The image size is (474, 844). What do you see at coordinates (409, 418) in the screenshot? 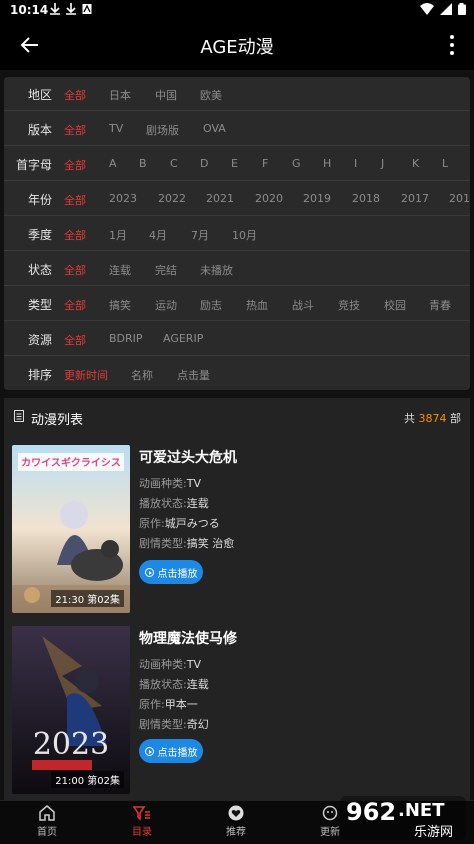
I see `count-prefix: 共` at bounding box center [409, 418].